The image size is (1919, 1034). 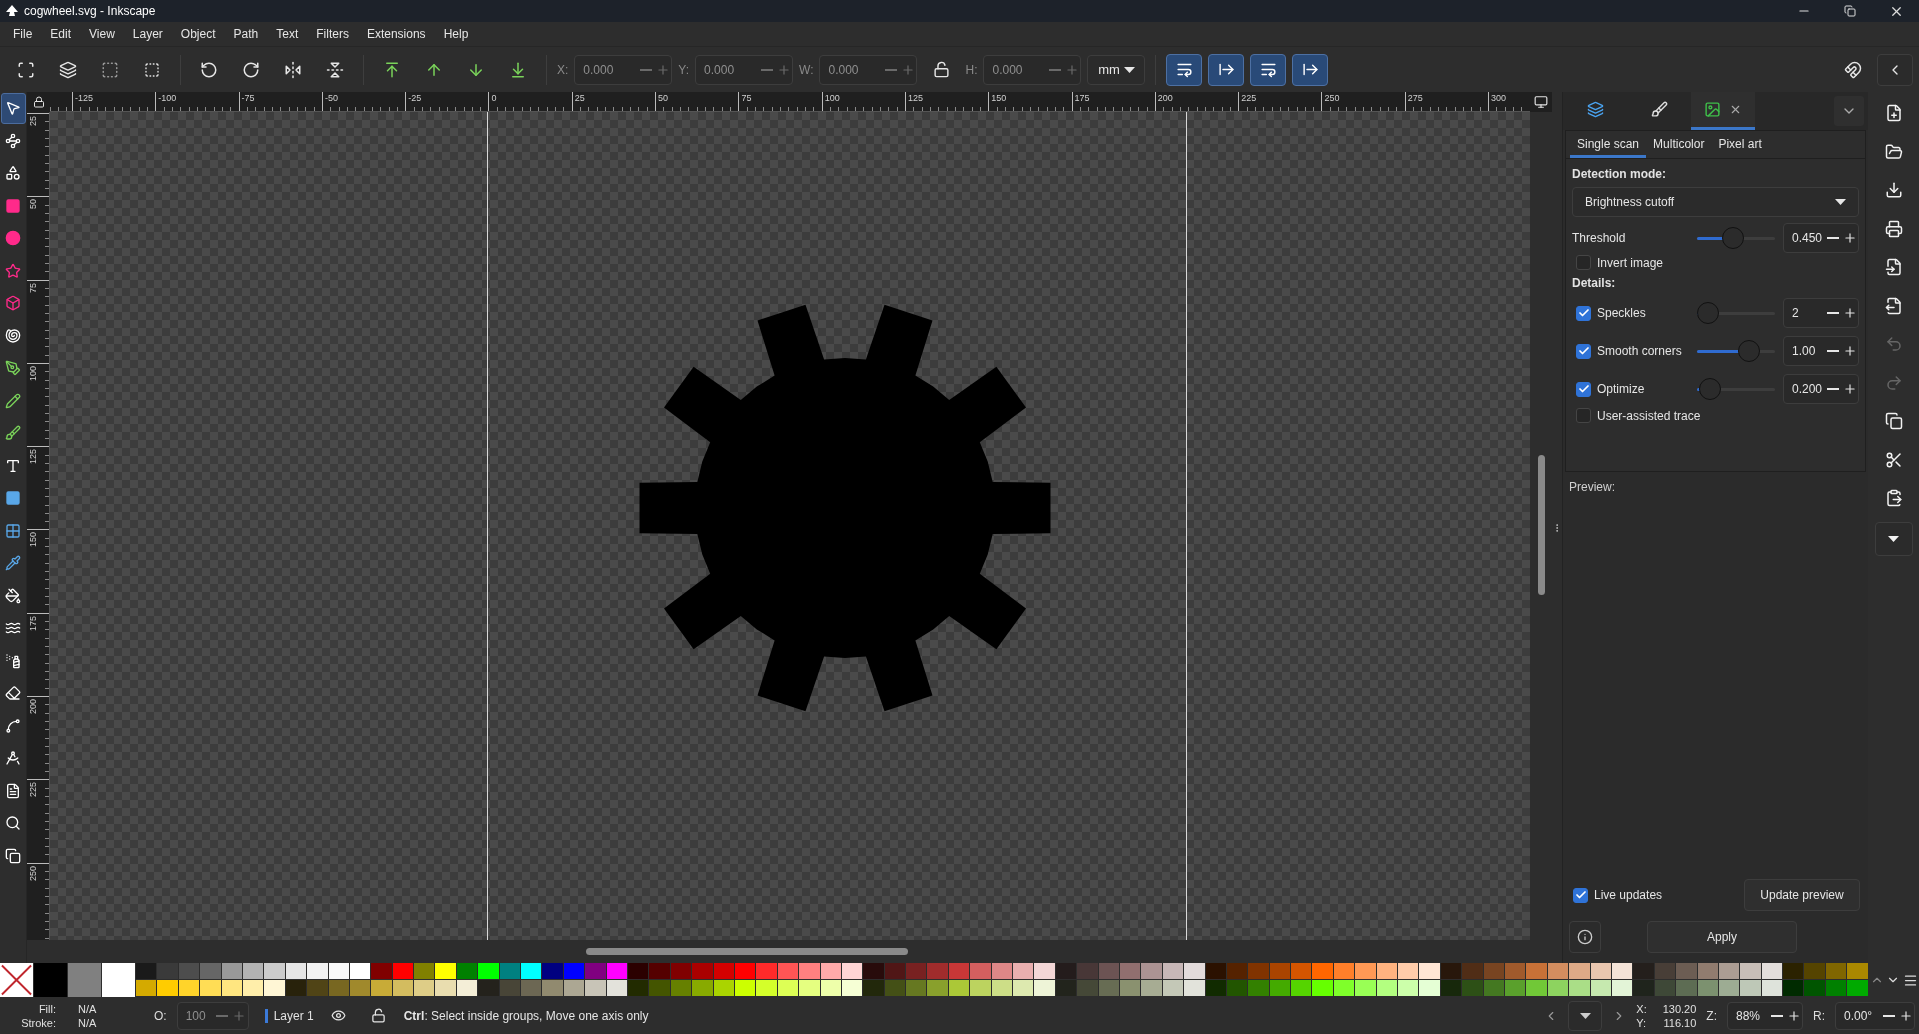 What do you see at coordinates (147, 34) in the screenshot?
I see `menu-item: Layer` at bounding box center [147, 34].